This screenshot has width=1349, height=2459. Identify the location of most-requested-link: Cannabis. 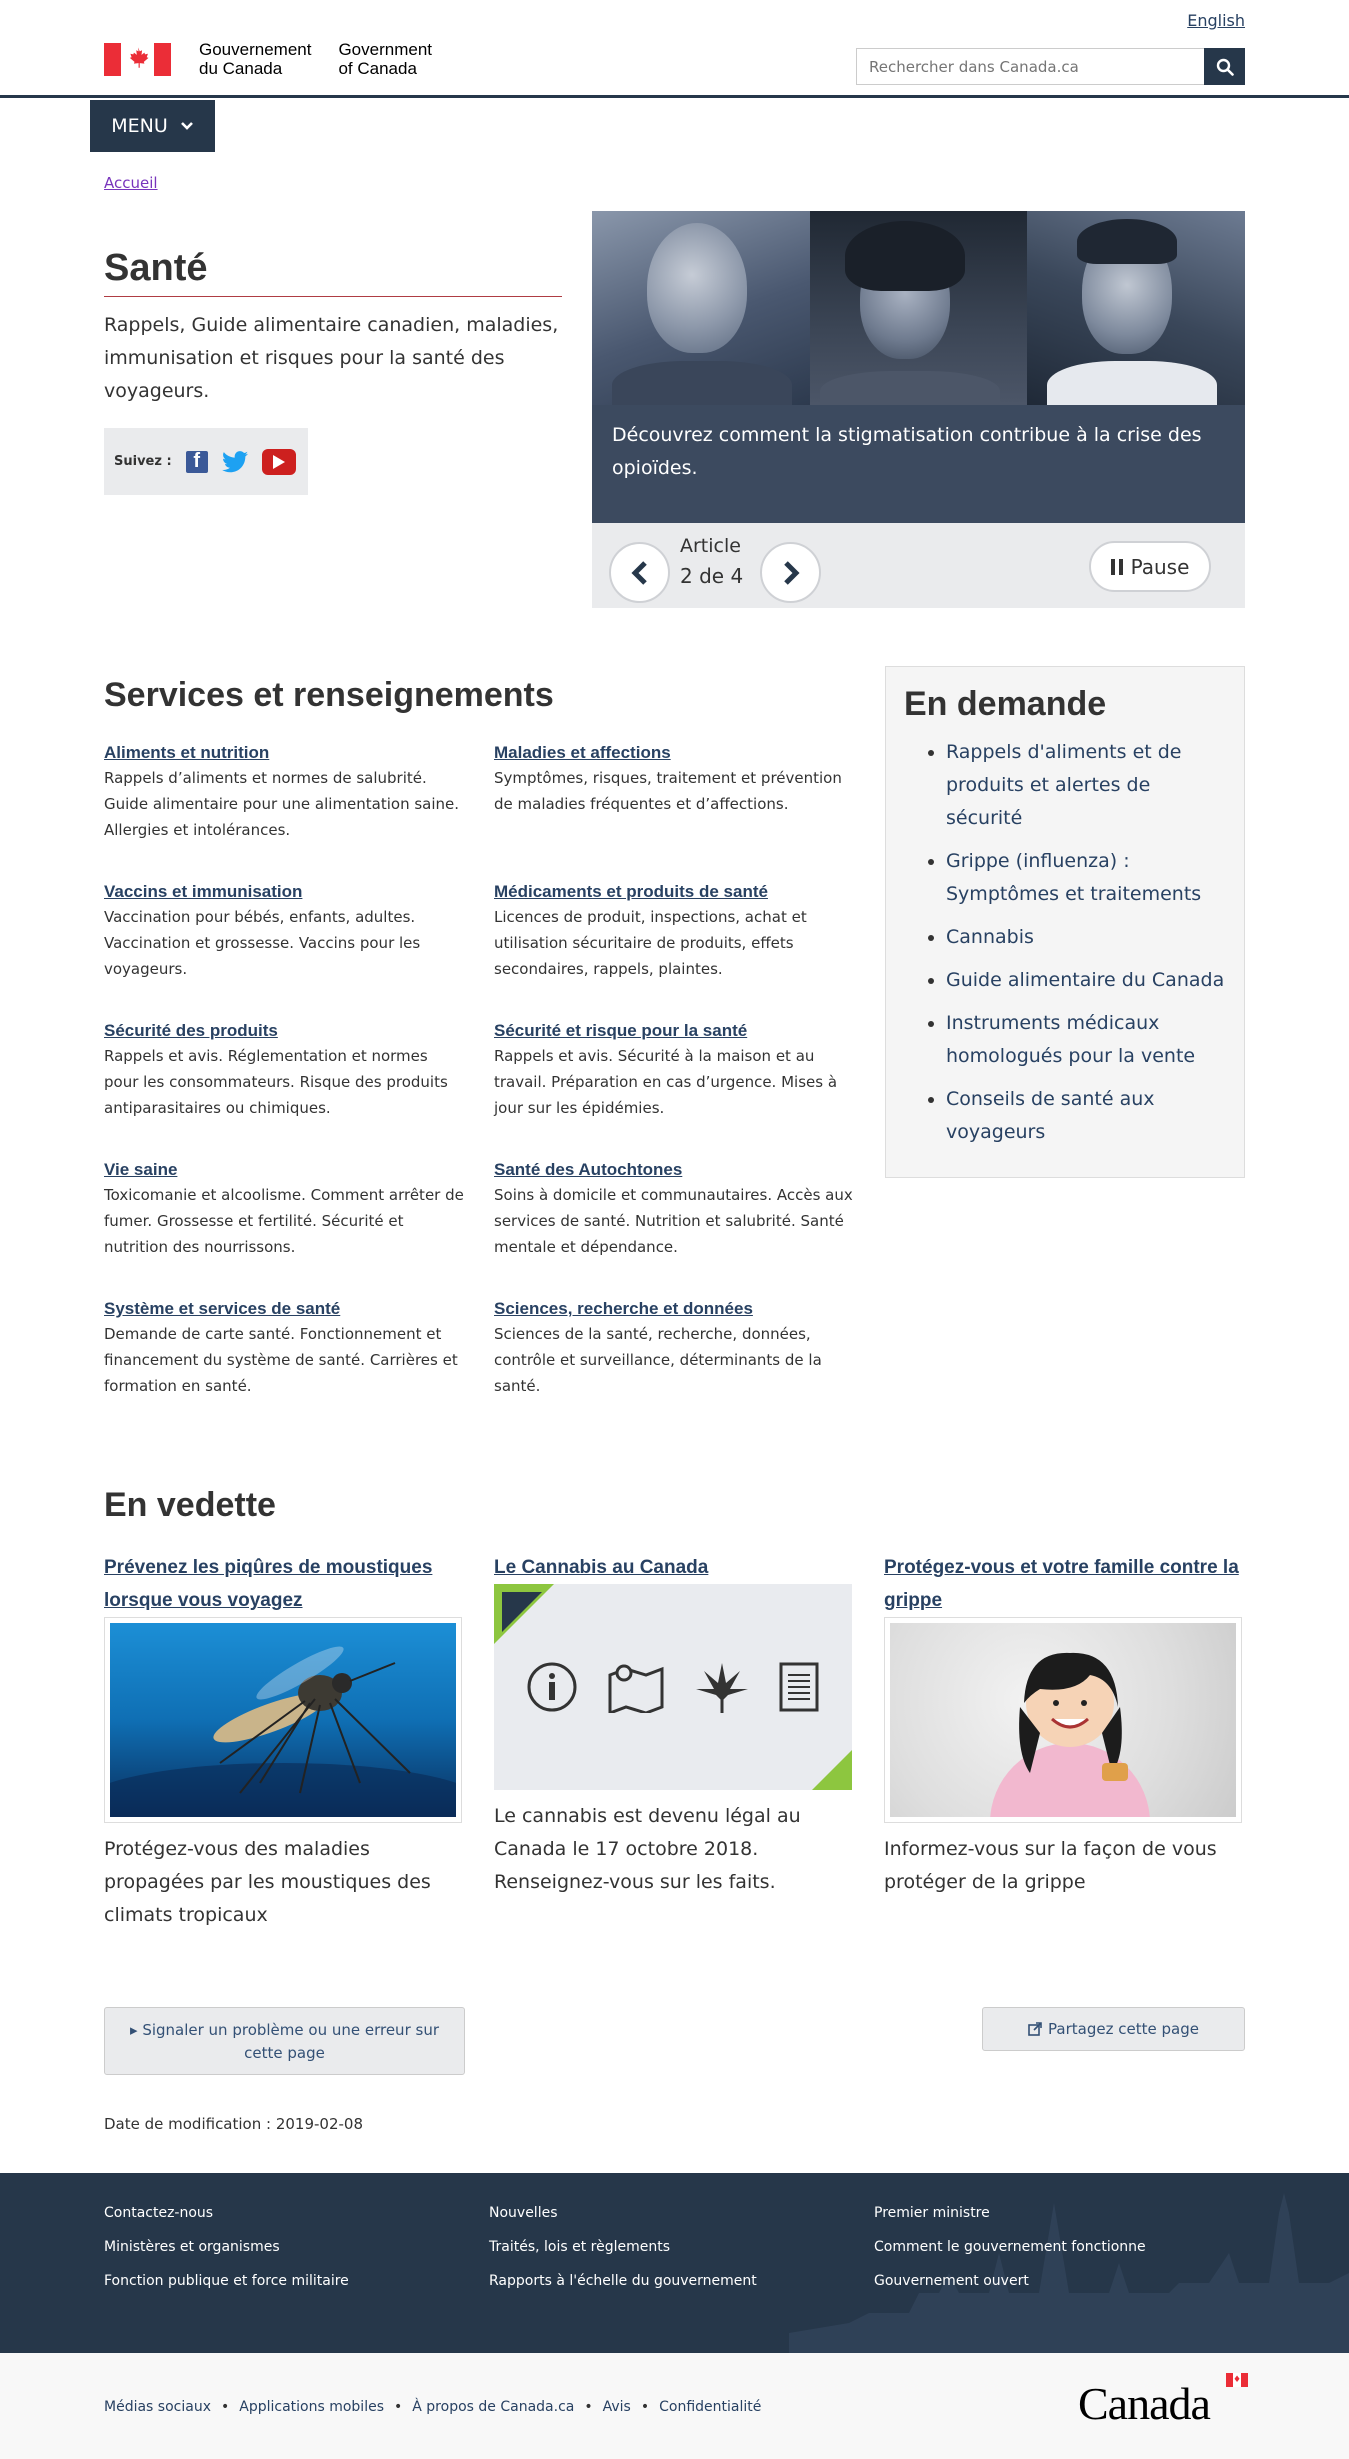
(990, 937).